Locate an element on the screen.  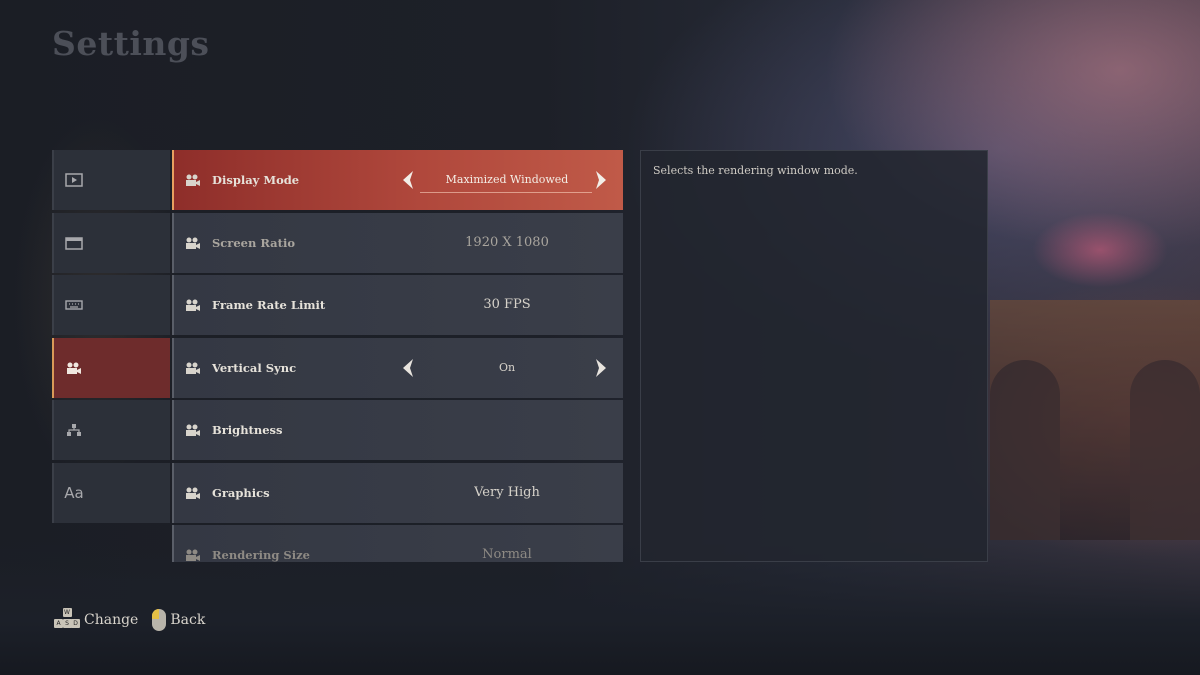
setting-label: Display Mode is located at coordinates (256, 180).